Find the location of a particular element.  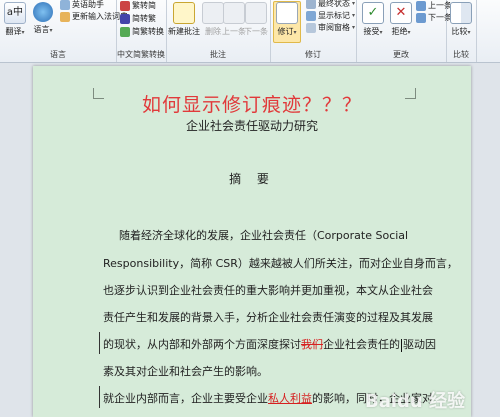

document-title: 如何显示修订痕迹？？？ is located at coordinates (251, 105).